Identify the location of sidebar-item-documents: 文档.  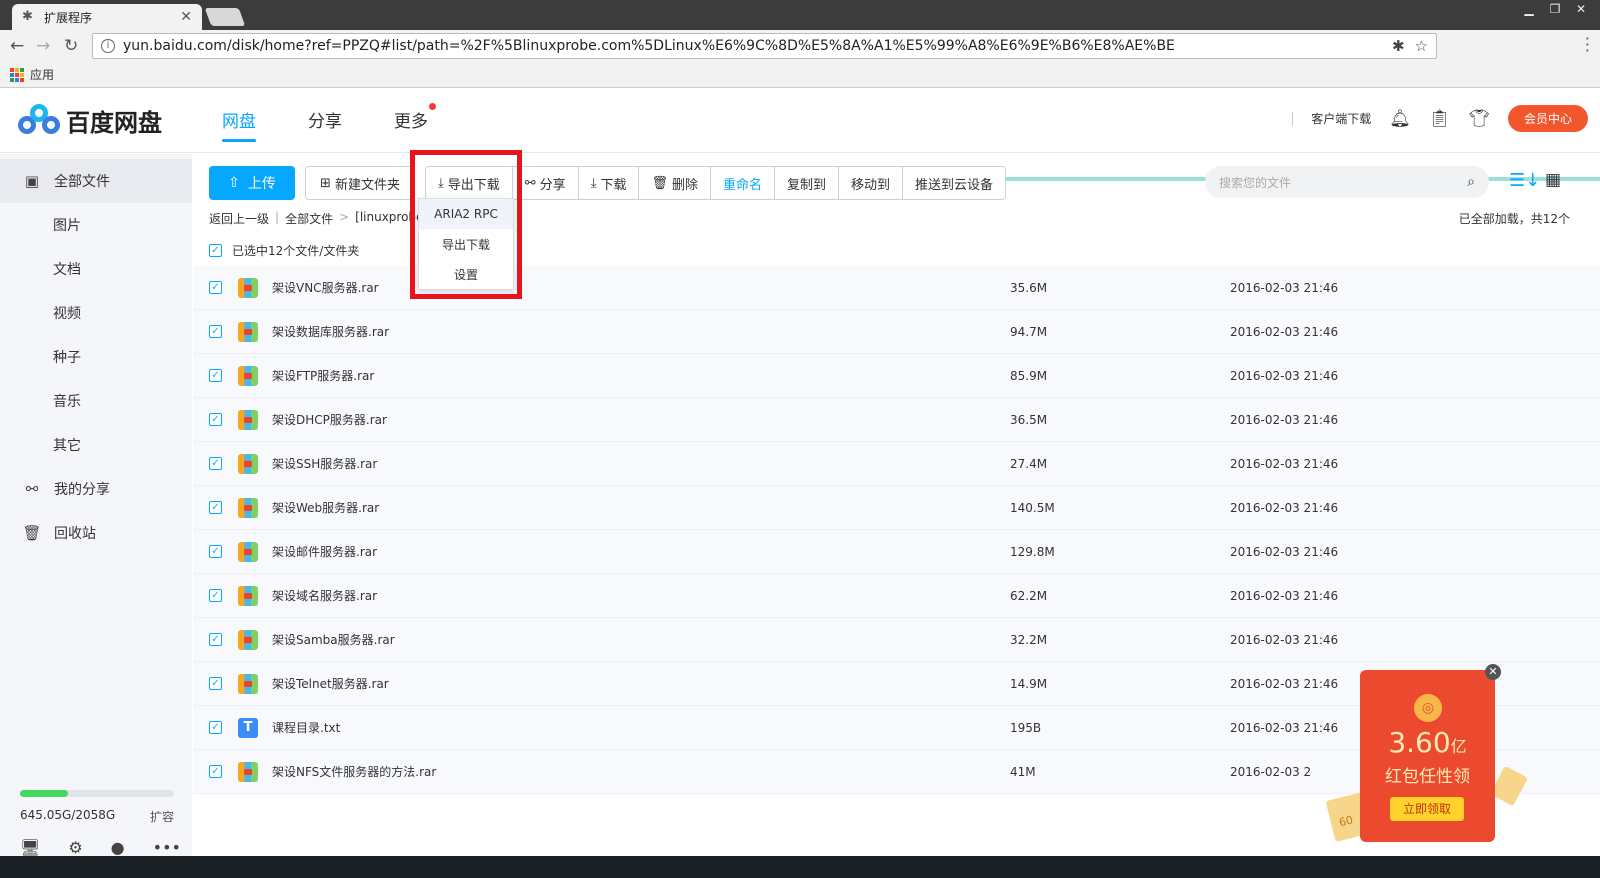
(96, 269).